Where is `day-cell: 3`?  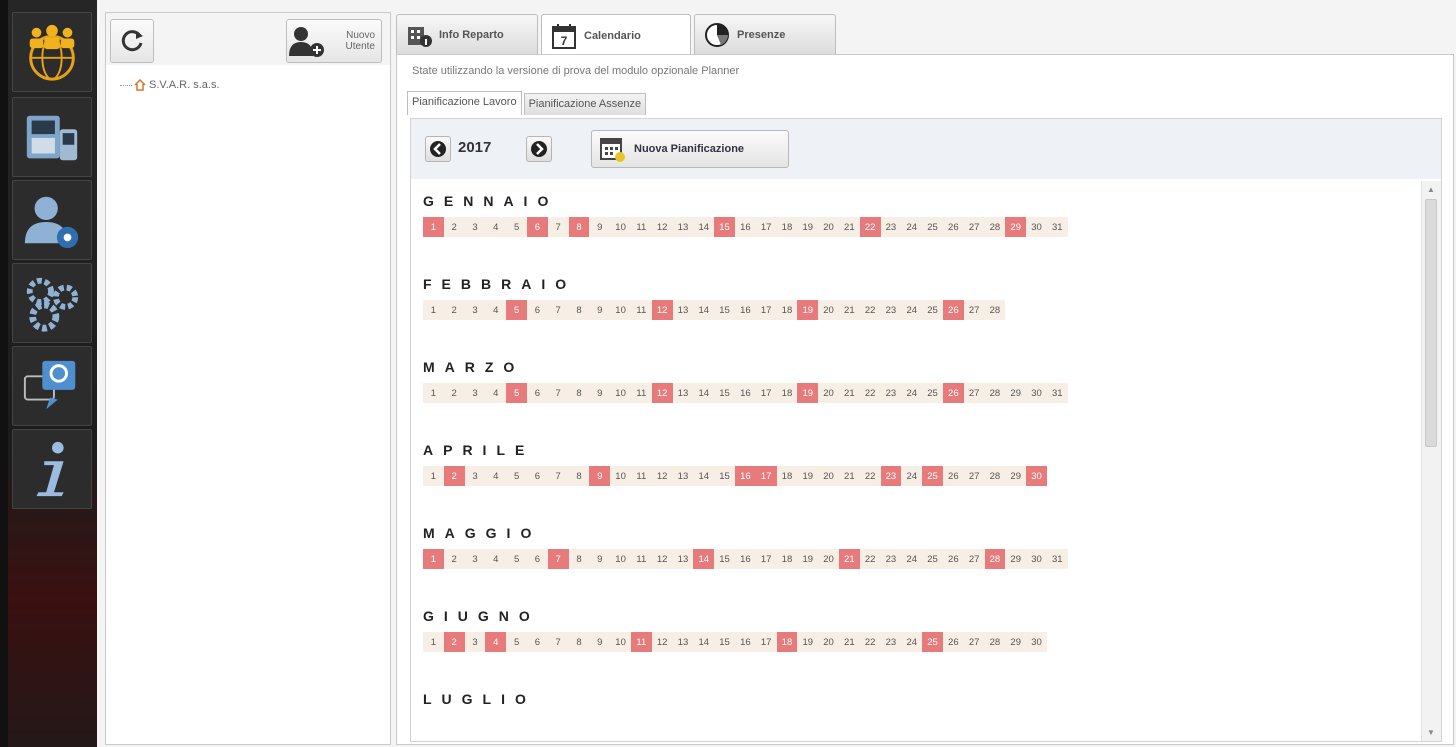
day-cell: 3 is located at coordinates (475, 642).